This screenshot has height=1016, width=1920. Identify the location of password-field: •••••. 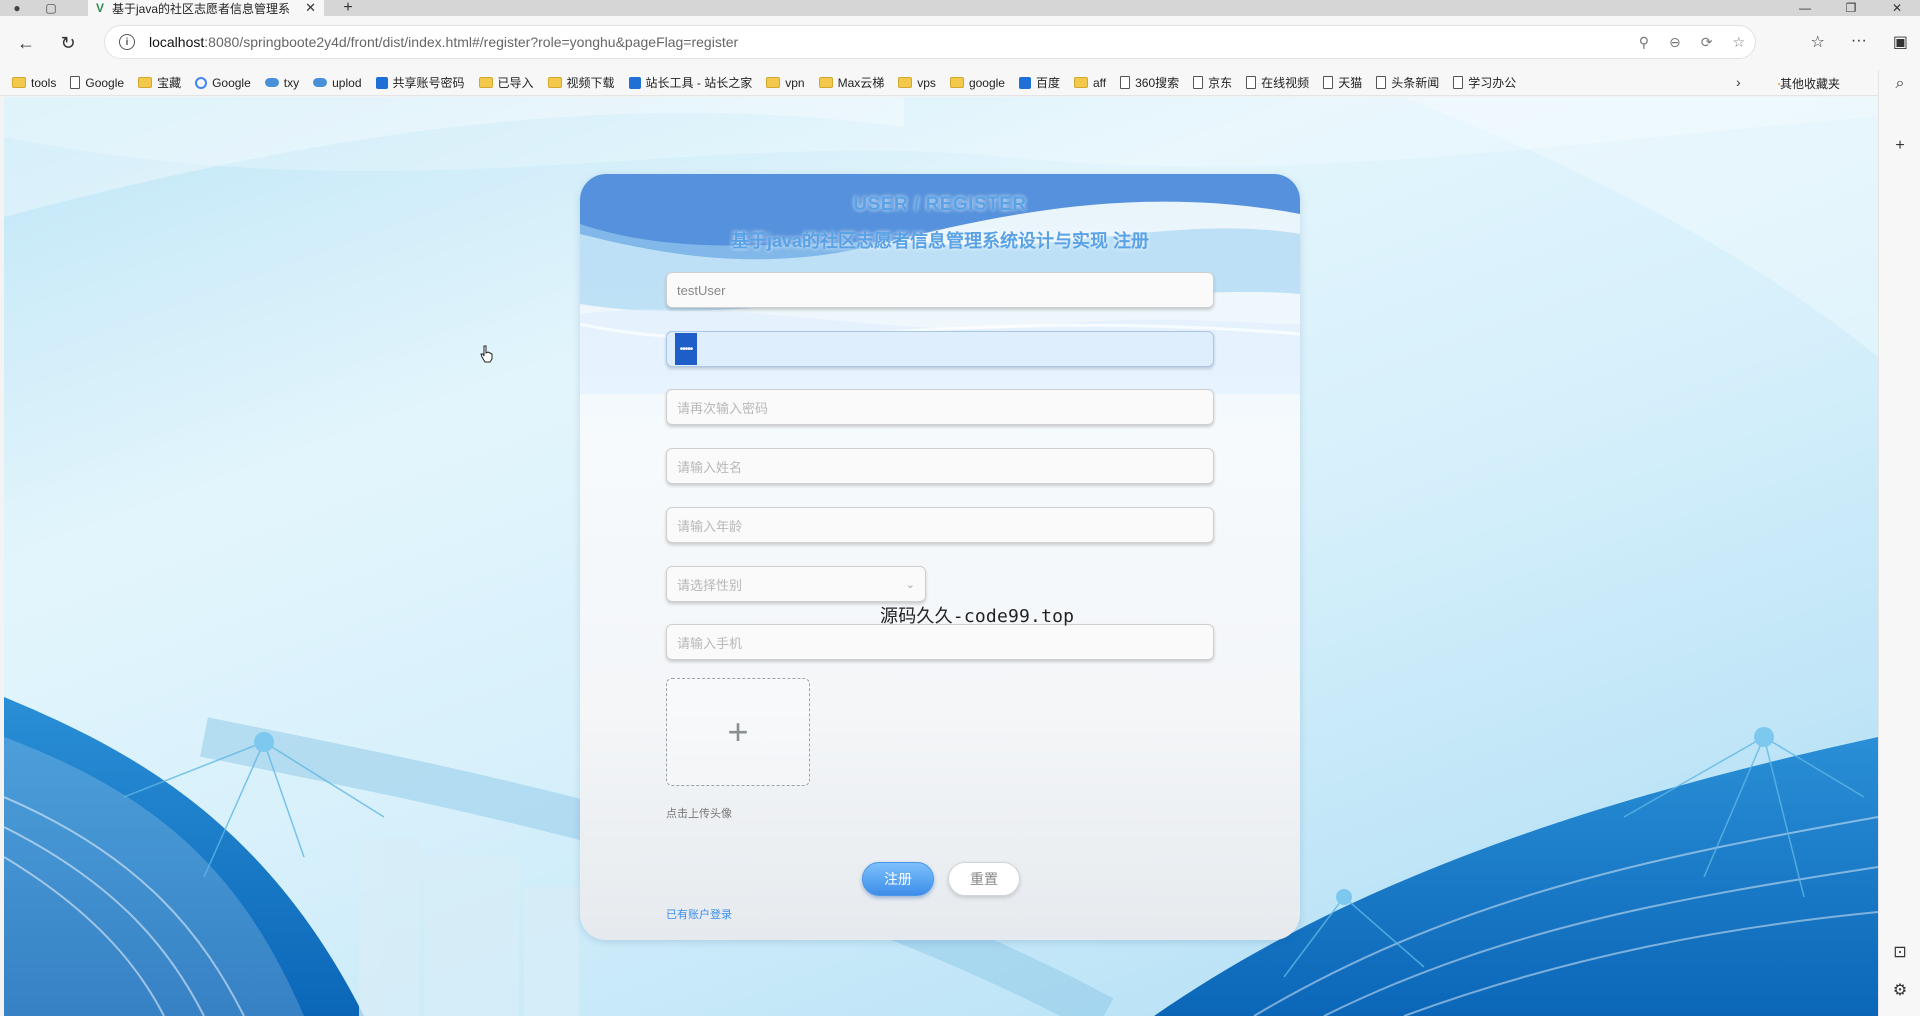
(940, 349).